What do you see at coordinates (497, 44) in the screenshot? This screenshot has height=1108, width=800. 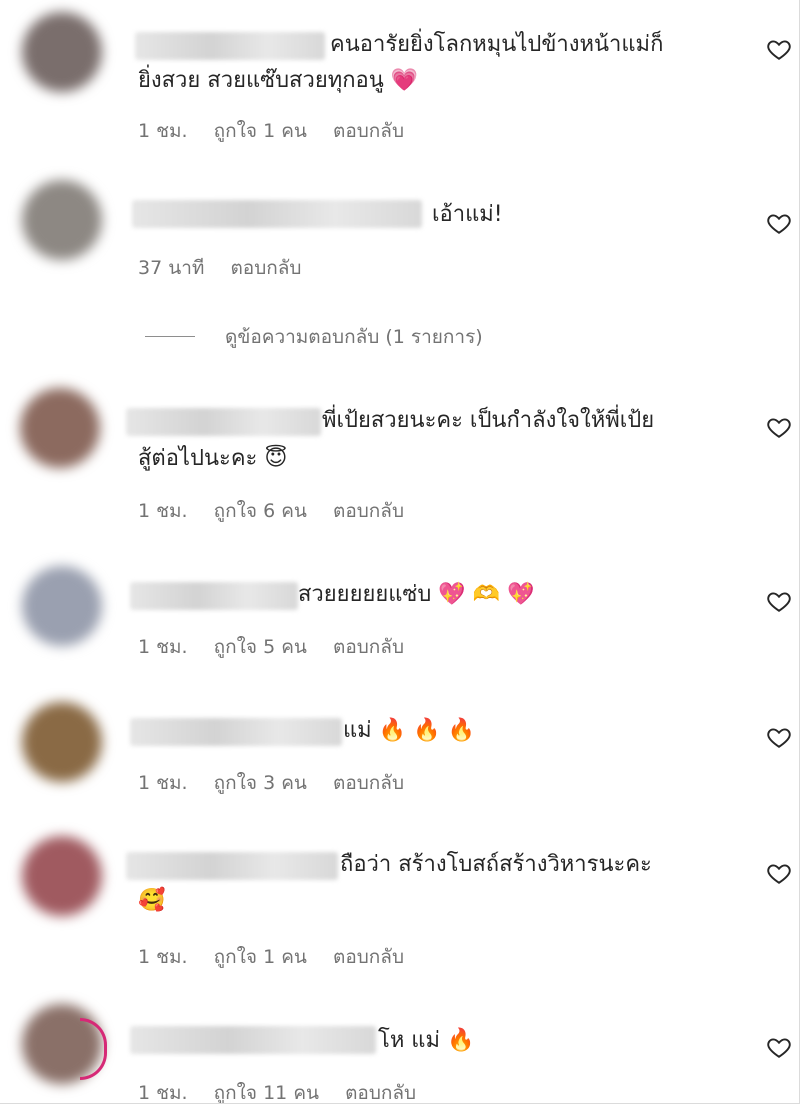 I see `comment-text: คนอารัยยิ่งโลกหมุนไปข้างหน้าแม่ก็` at bounding box center [497, 44].